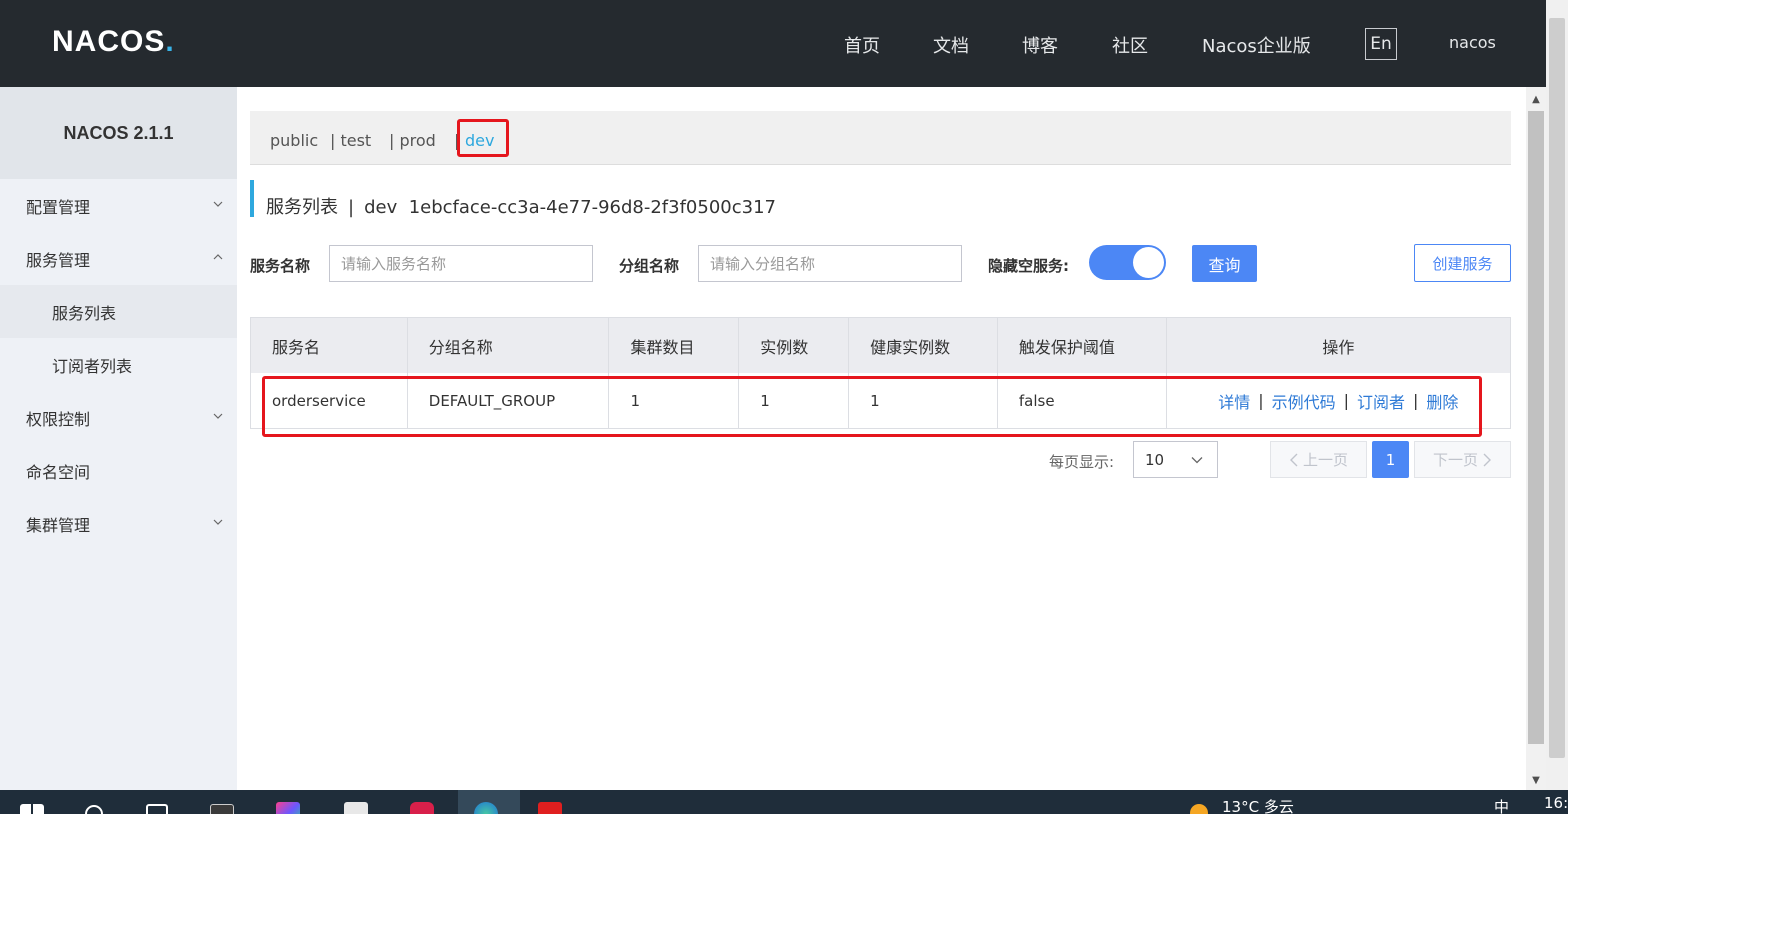 The height and width of the screenshot is (927, 1785). I want to click on sidebar-item-service-management: 服务管理, so click(118, 258).